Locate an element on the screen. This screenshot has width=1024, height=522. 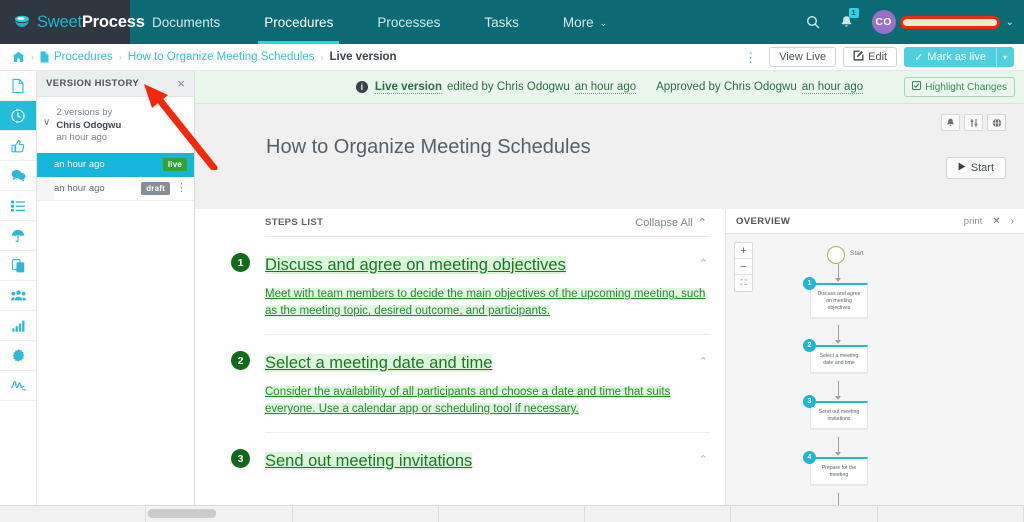
breadcrumb-item-current: Live version is located at coordinates (363, 57).